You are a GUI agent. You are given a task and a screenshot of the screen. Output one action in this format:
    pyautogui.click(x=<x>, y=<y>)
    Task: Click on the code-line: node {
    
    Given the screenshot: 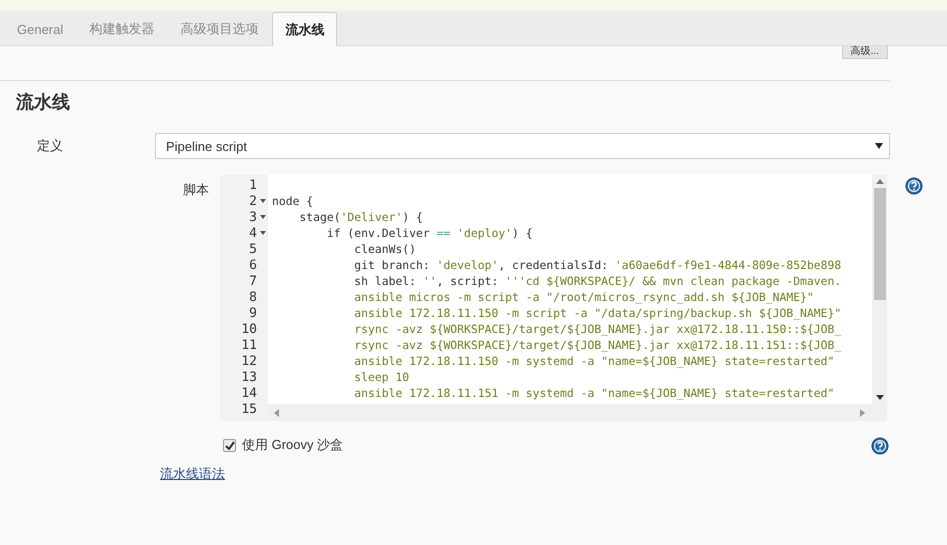 What is the action you would take?
    pyautogui.click(x=293, y=201)
    